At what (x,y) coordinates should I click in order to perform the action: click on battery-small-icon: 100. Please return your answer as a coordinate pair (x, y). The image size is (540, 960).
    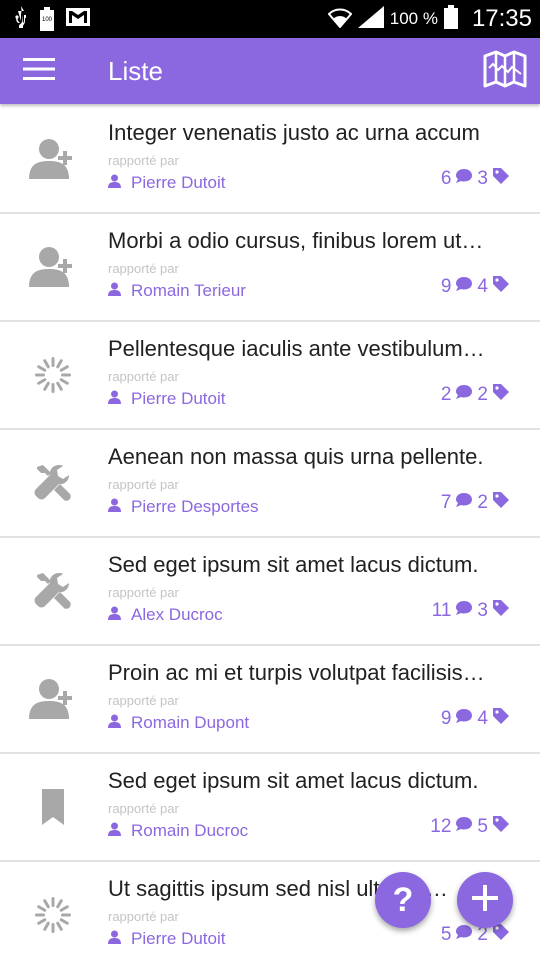
    Looking at the image, I should click on (47, 19).